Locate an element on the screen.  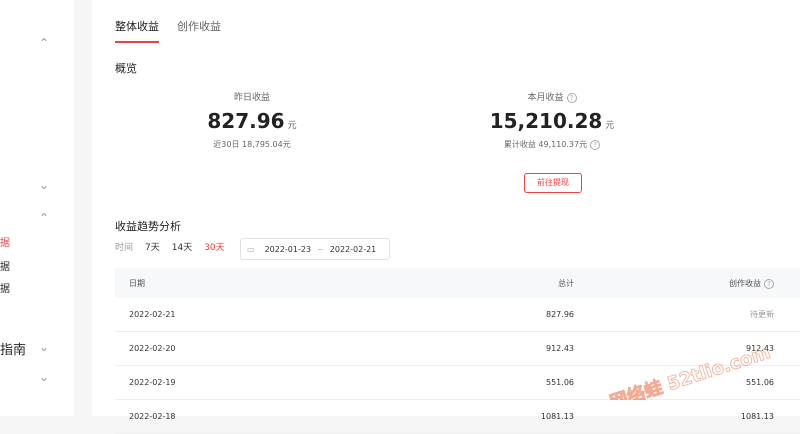
table-row: 2022-02-20 912.43 912.43 is located at coordinates (457, 349).